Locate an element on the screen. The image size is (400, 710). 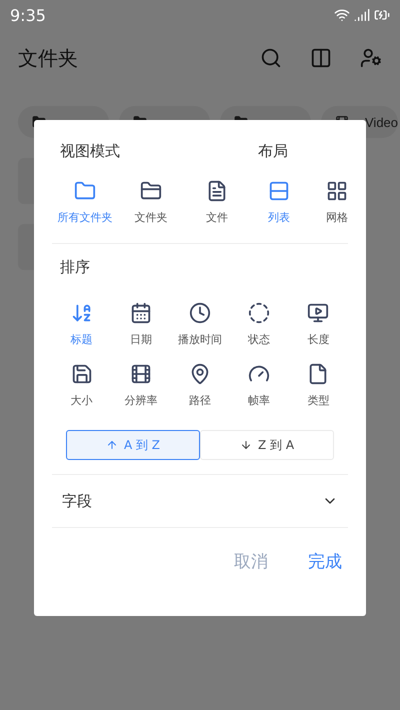
layout-icon is located at coordinates (321, 58).